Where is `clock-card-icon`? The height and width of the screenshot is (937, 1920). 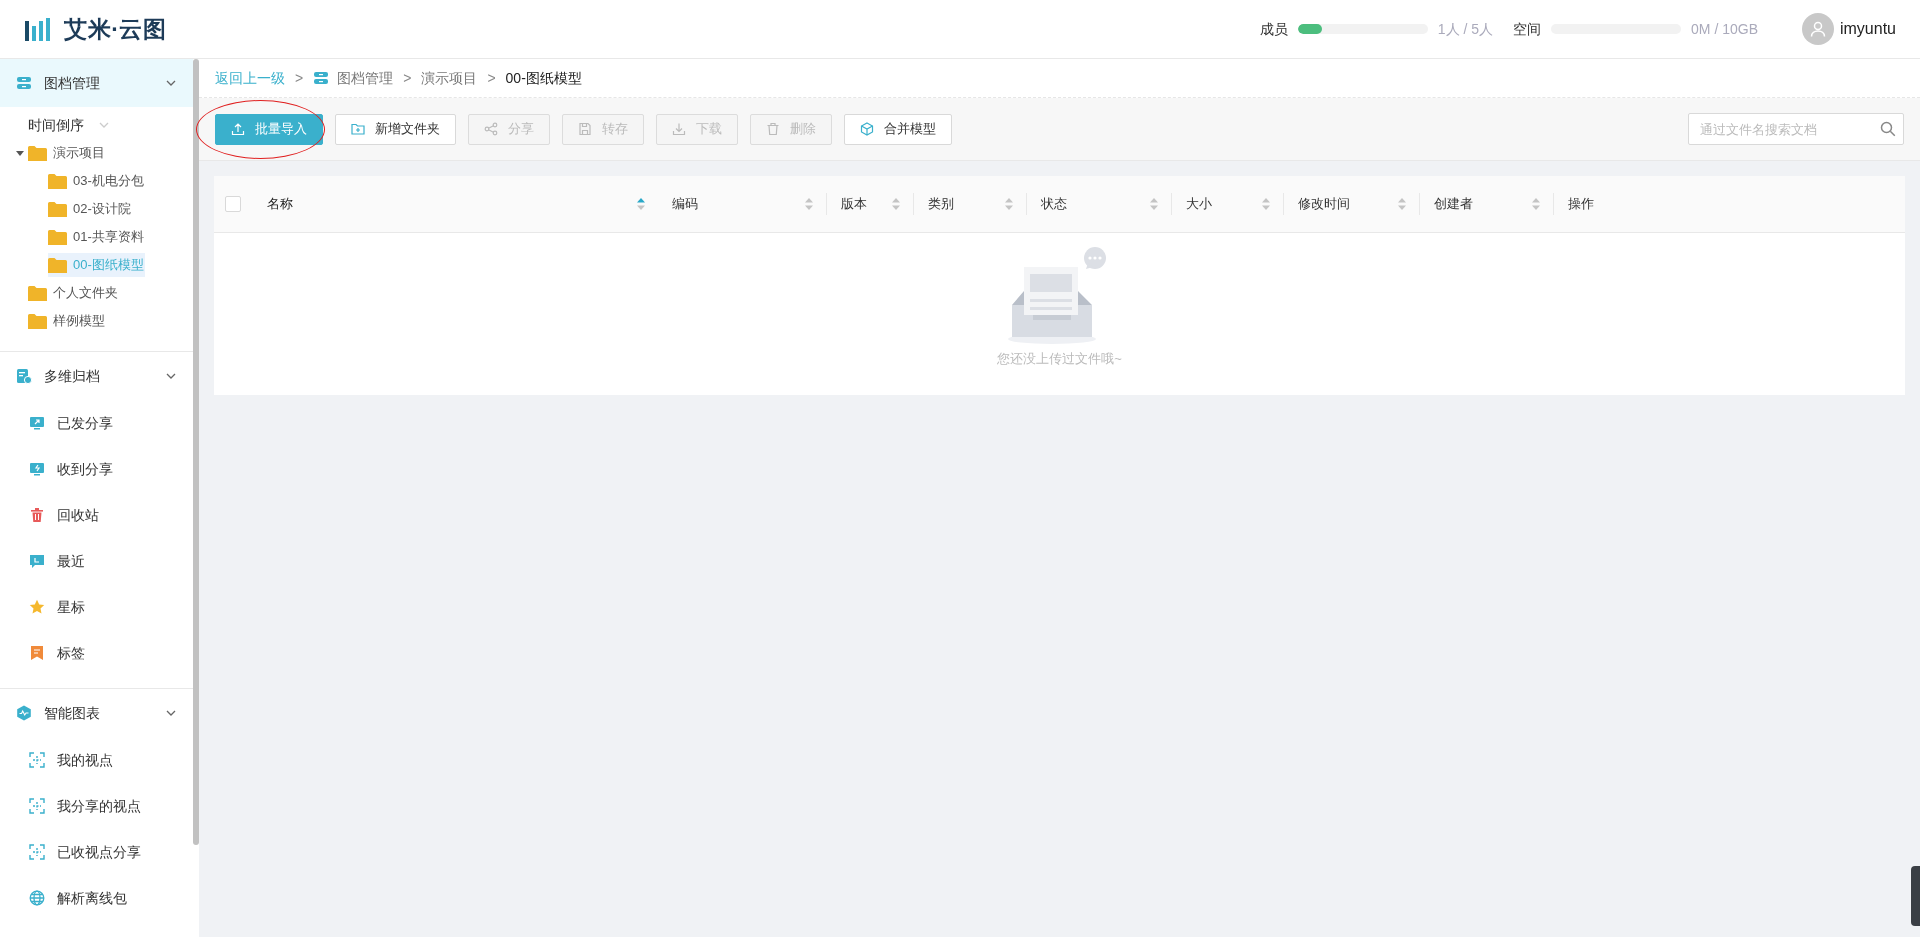
clock-card-icon is located at coordinates (37, 561).